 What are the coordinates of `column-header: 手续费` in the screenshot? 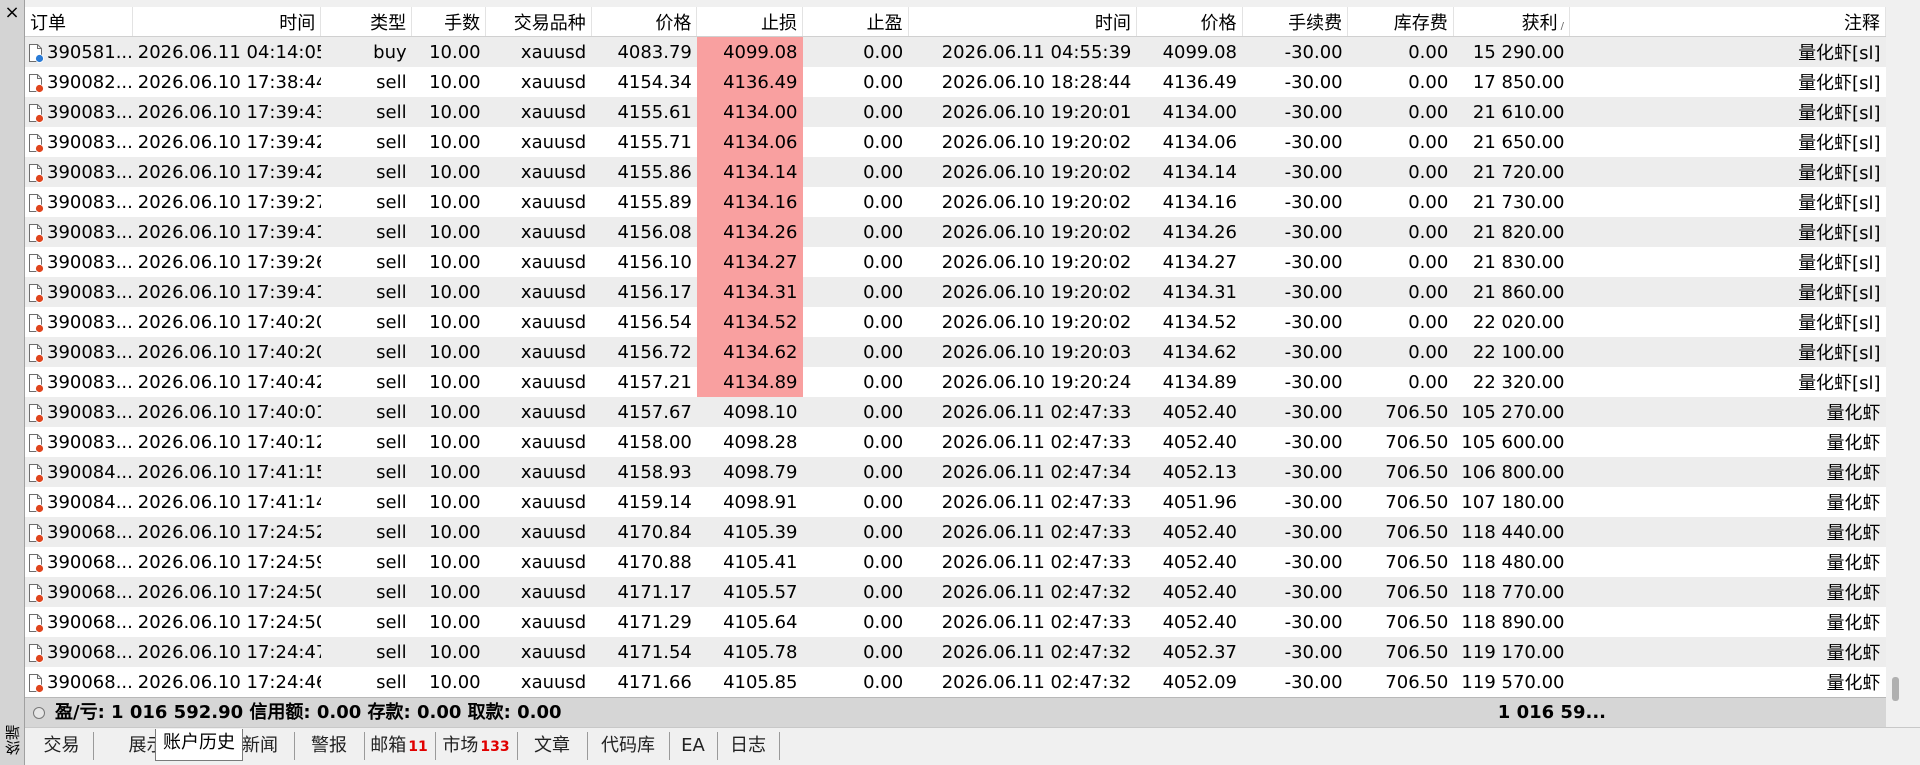 It's located at (1295, 22).